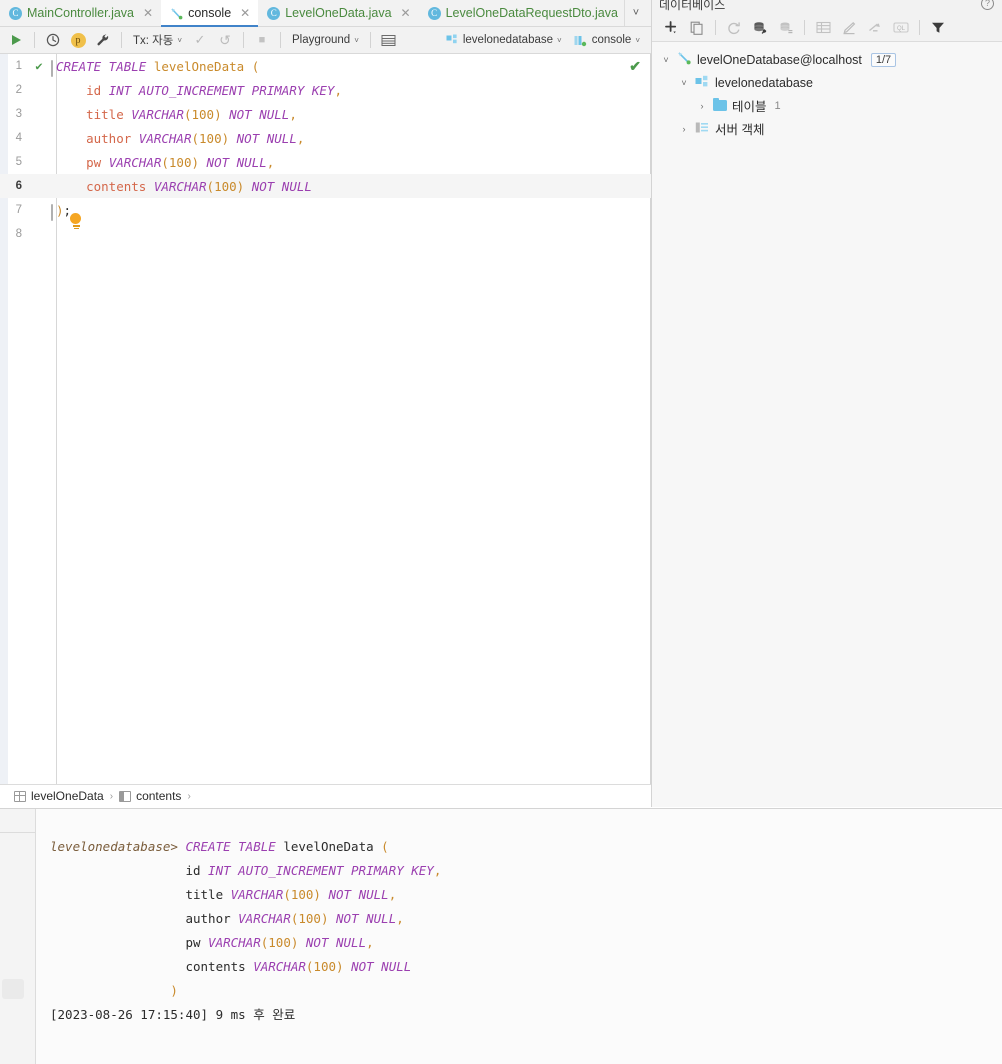  Describe the element at coordinates (720, 104) in the screenshot. I see `folder-icon` at that location.